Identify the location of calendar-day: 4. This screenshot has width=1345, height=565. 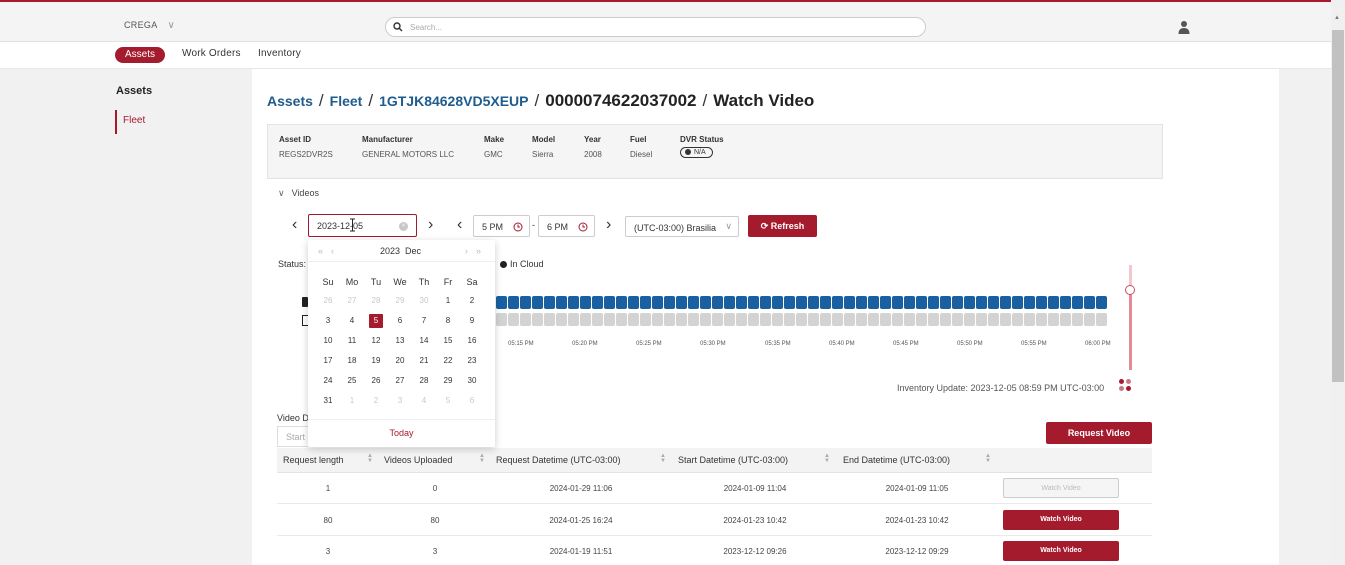
(424, 401).